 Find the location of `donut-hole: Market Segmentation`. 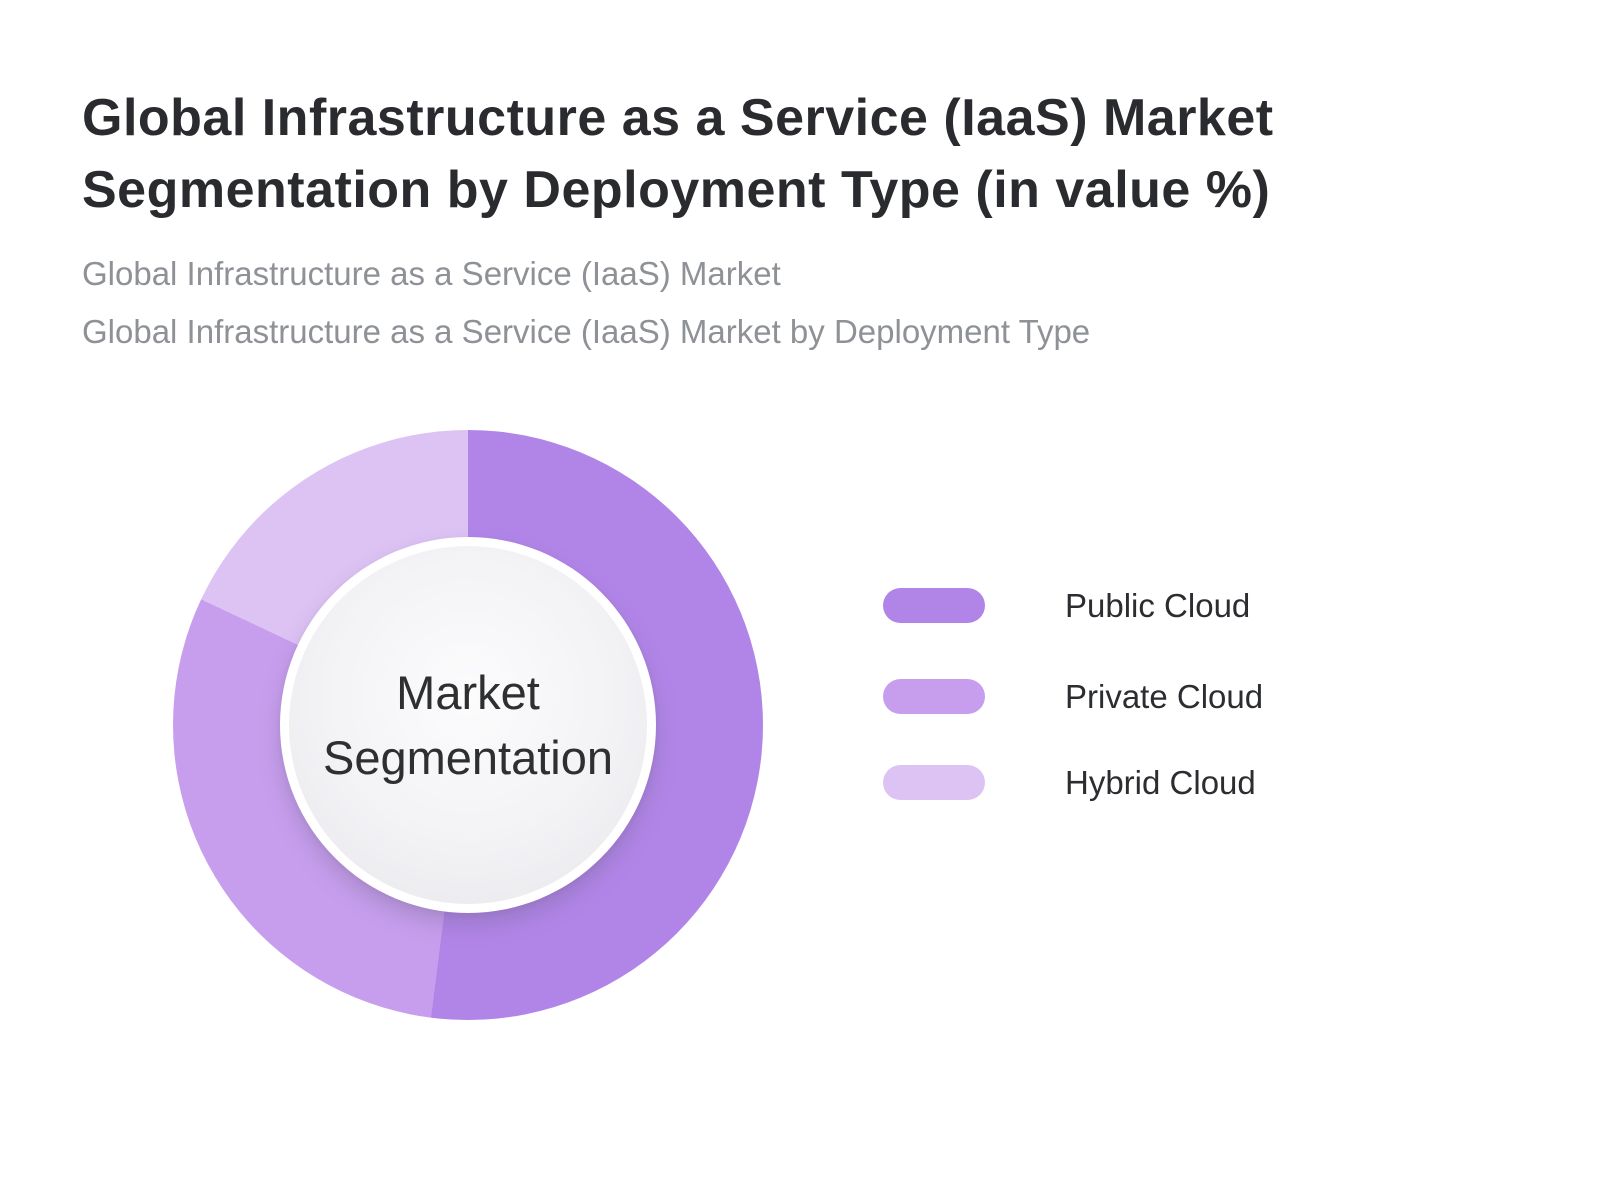

donut-hole: Market Segmentation is located at coordinates (468, 725).